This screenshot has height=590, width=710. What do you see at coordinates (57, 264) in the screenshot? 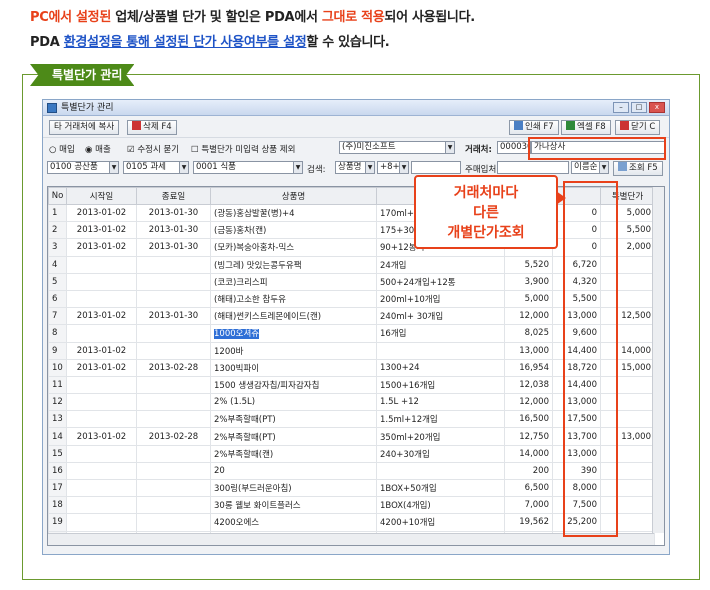
I see `table-cell: 4` at bounding box center [57, 264].